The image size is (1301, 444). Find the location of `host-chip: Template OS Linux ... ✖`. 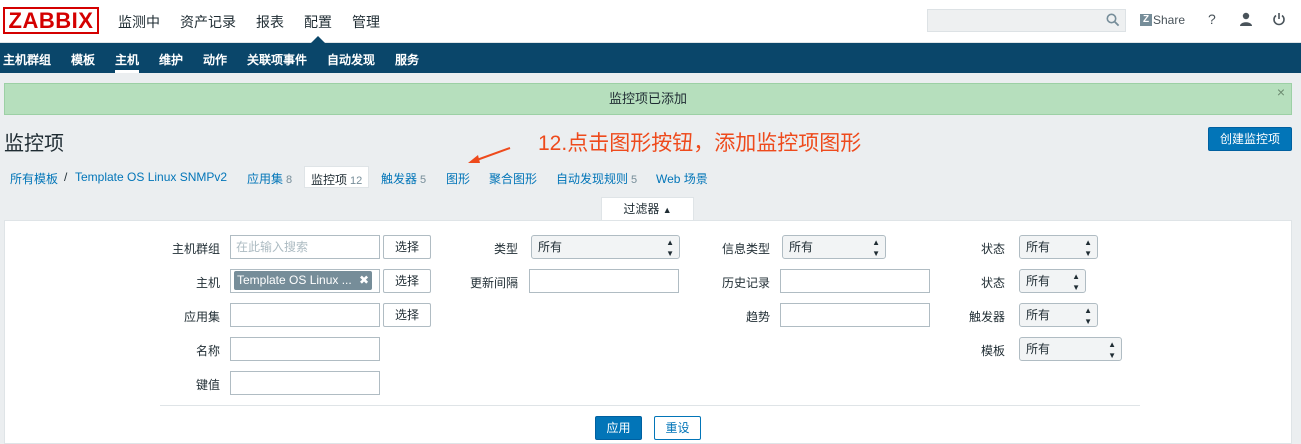

host-chip: Template OS Linux ... ✖ is located at coordinates (303, 280).